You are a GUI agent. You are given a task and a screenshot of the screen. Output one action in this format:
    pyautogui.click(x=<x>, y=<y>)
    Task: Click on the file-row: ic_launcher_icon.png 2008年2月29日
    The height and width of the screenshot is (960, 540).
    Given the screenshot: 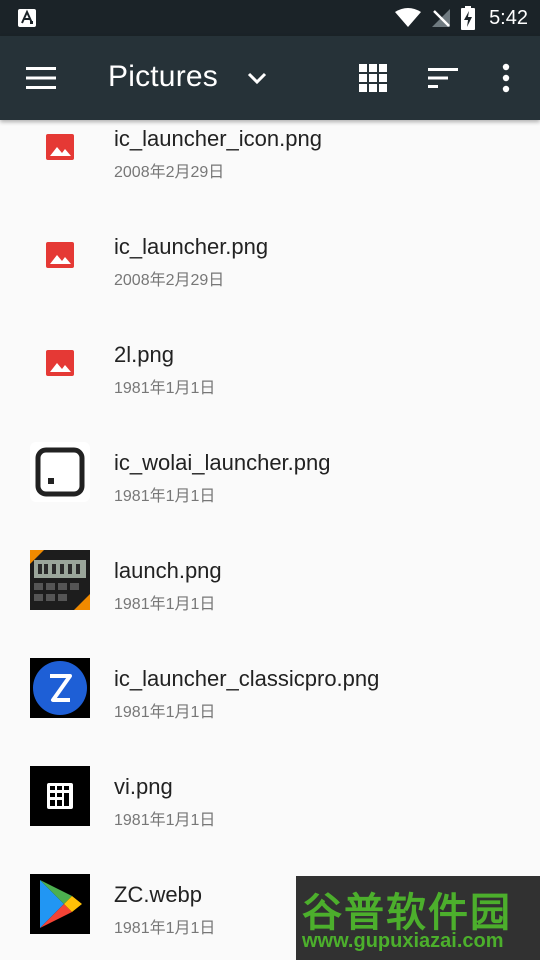 What is the action you would take?
    pyautogui.click(x=270, y=161)
    